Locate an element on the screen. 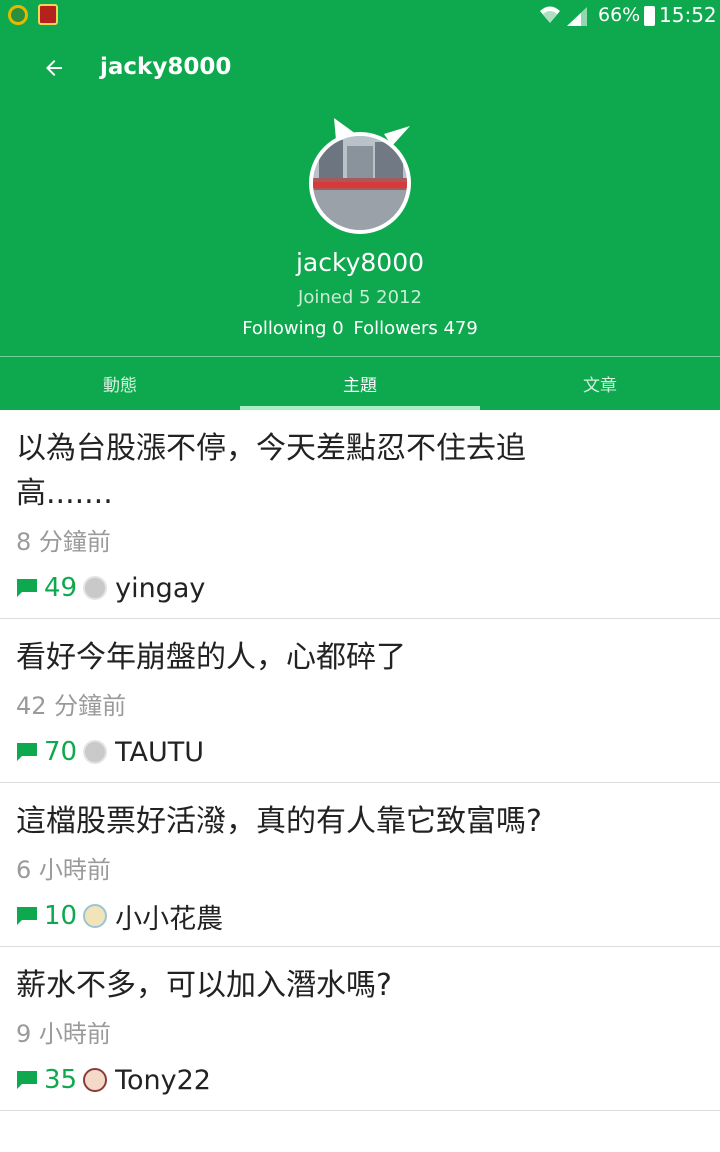 The width and height of the screenshot is (720, 1152). username: Tony22 is located at coordinates (163, 1080).